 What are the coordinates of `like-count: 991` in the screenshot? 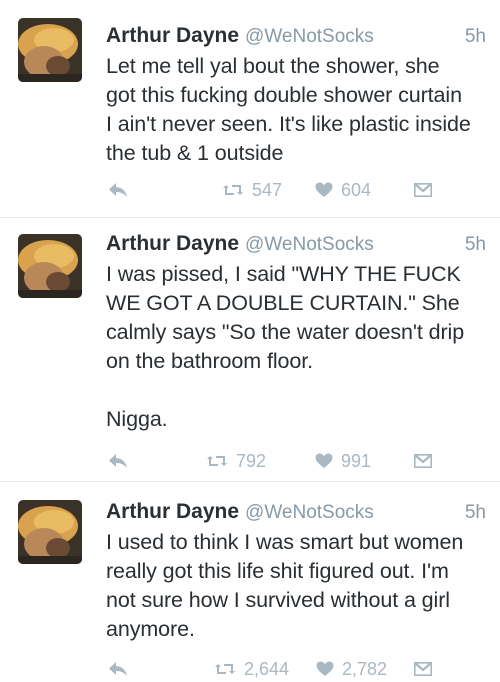 It's located at (356, 460).